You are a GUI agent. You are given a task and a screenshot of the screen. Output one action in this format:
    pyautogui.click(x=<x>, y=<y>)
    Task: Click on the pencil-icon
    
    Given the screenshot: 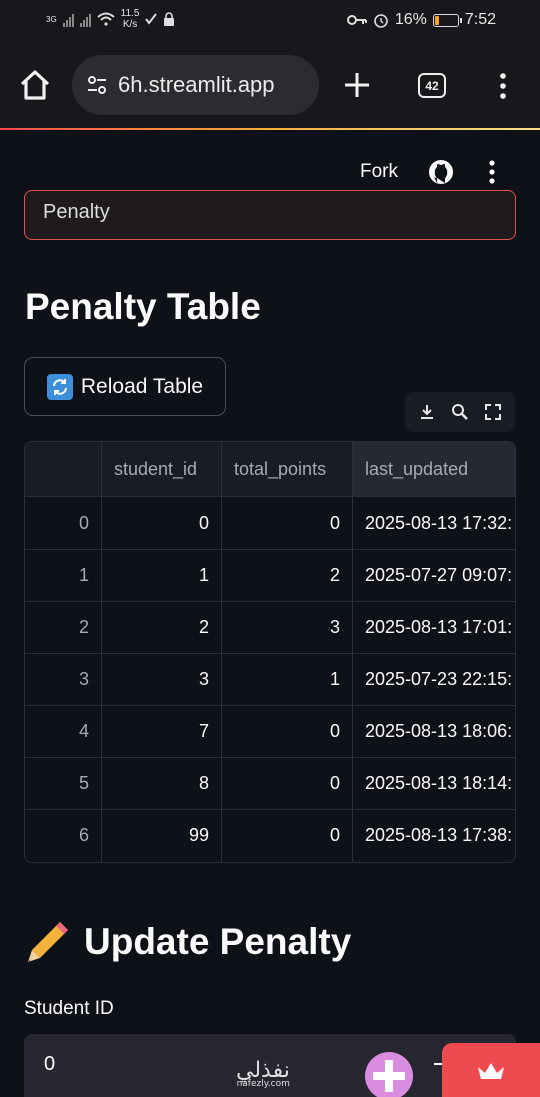 What is the action you would take?
    pyautogui.click(x=48, y=942)
    